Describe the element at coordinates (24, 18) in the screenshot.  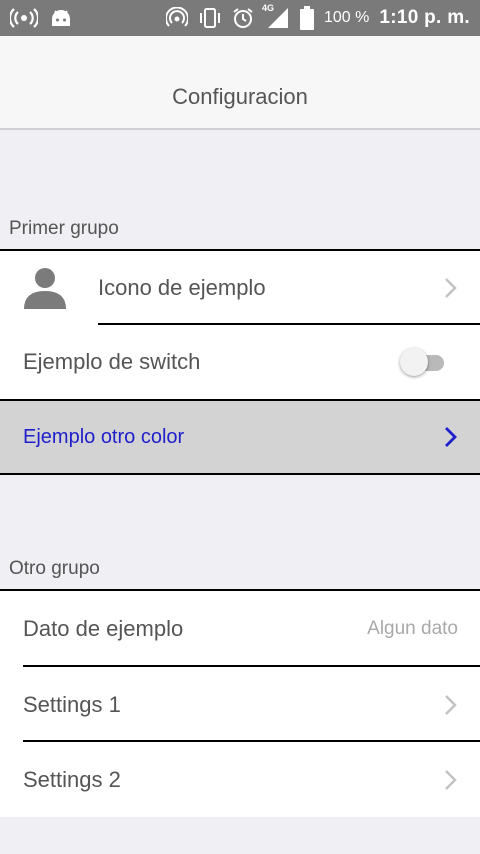
I see `wireless-broadcast-icon` at that location.